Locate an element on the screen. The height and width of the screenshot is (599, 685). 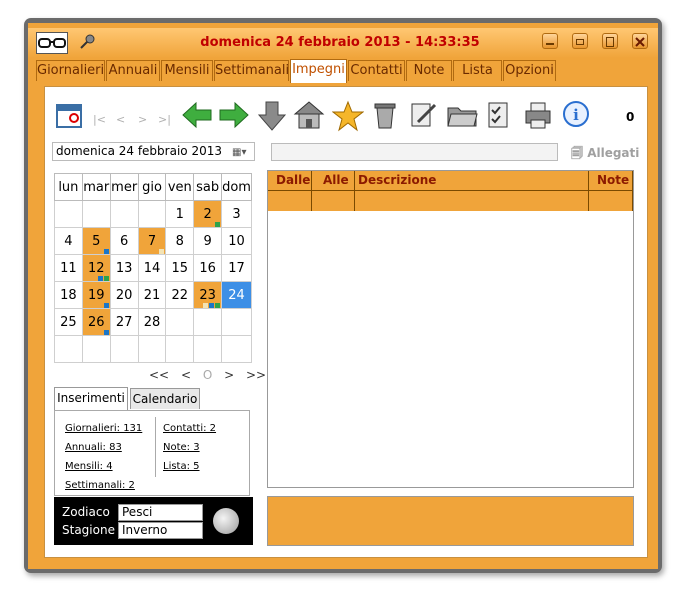
calendar-day: 3 is located at coordinates (236, 214).